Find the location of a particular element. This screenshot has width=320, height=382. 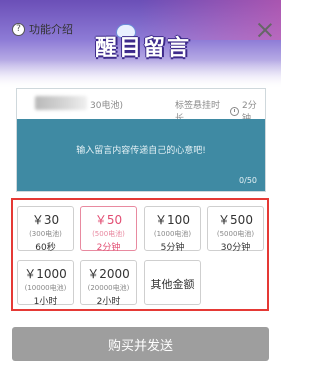

option-100: ￥100 (1000电池) 5分钟 is located at coordinates (172, 229).